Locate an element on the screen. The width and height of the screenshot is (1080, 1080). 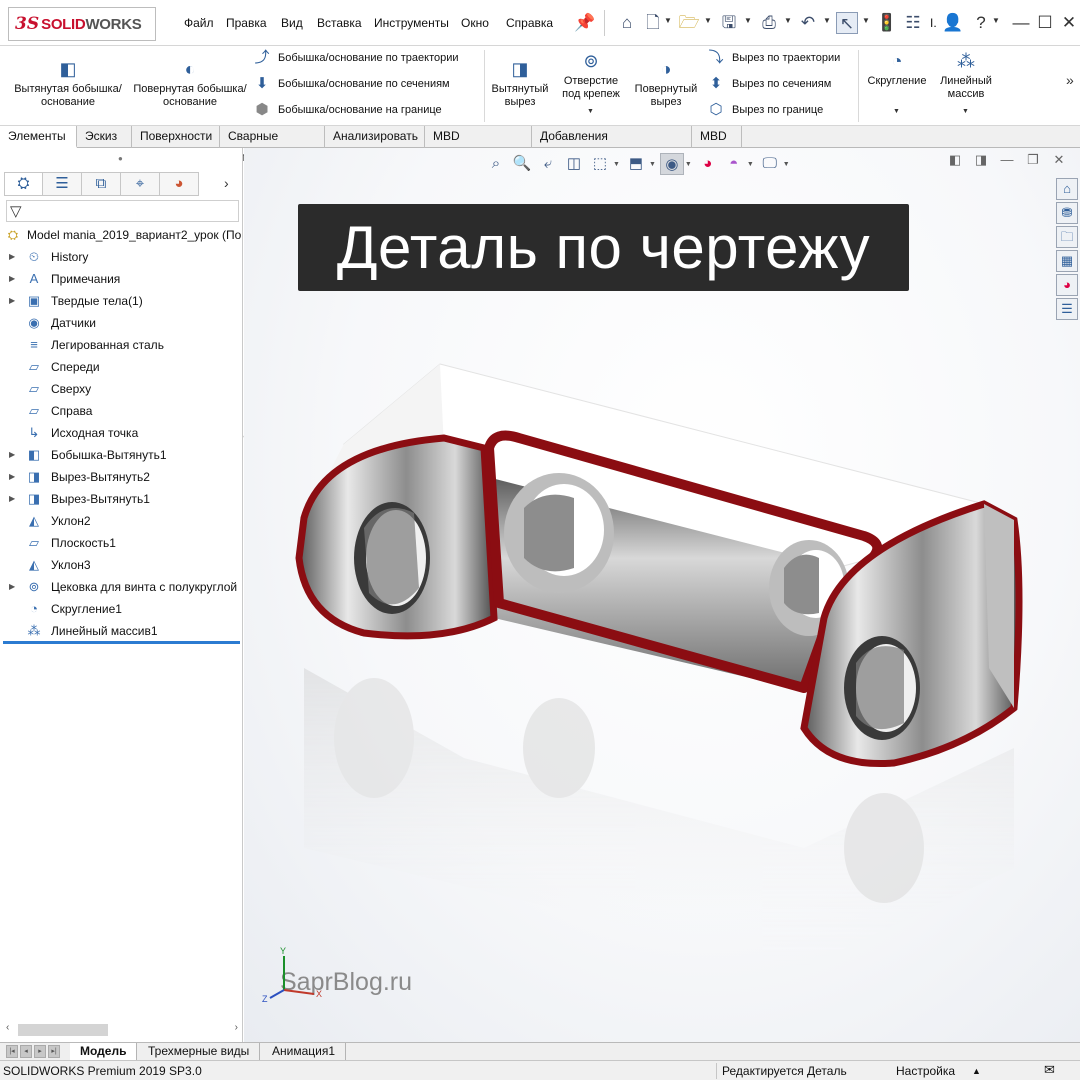
configuration-manager-tab-icon: ⧉ is located at coordinates (101, 184).